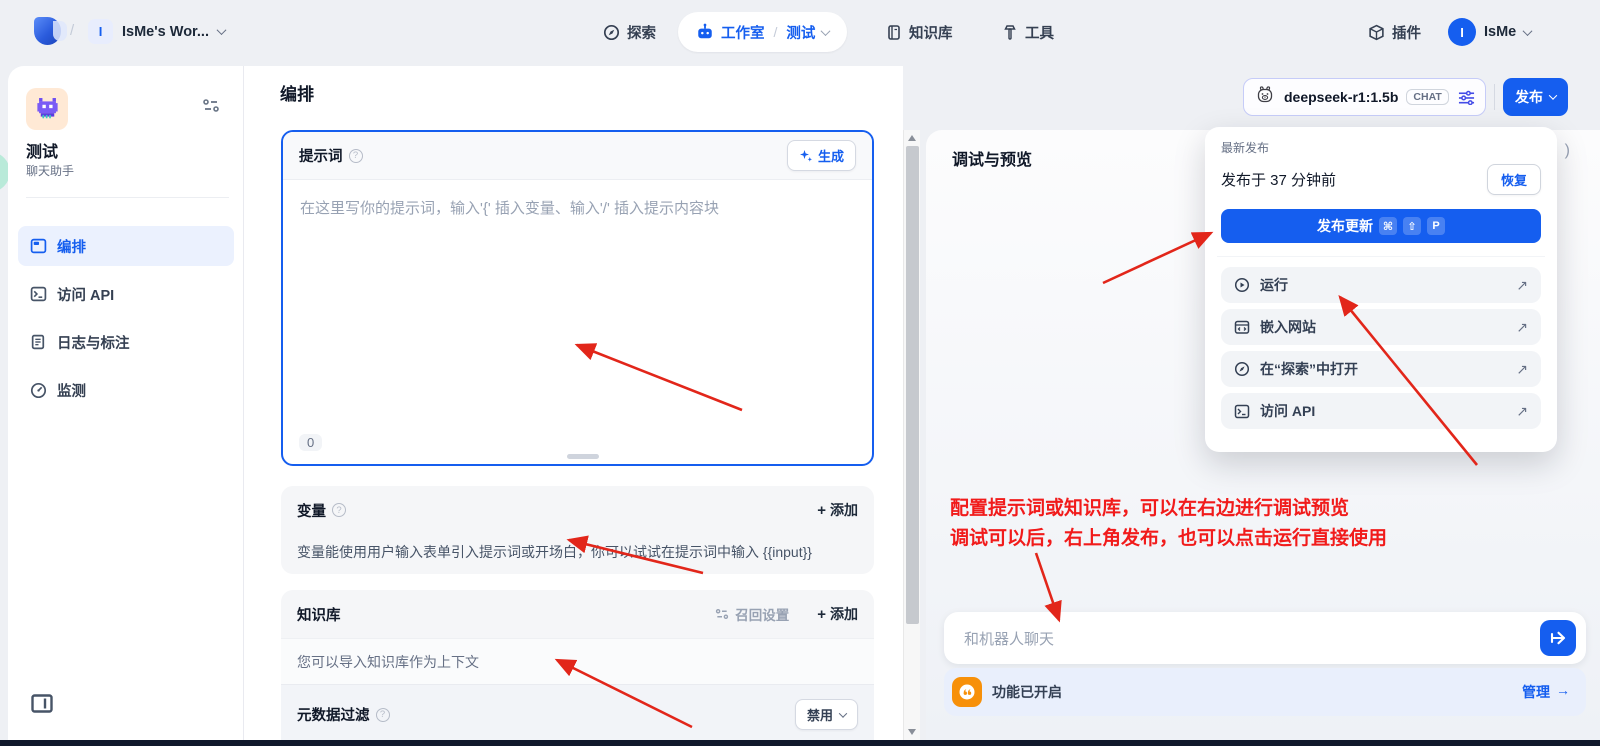 The height and width of the screenshot is (746, 1600). Describe the element at coordinates (319, 615) in the screenshot. I see `knowledge-title: 知识库` at that location.